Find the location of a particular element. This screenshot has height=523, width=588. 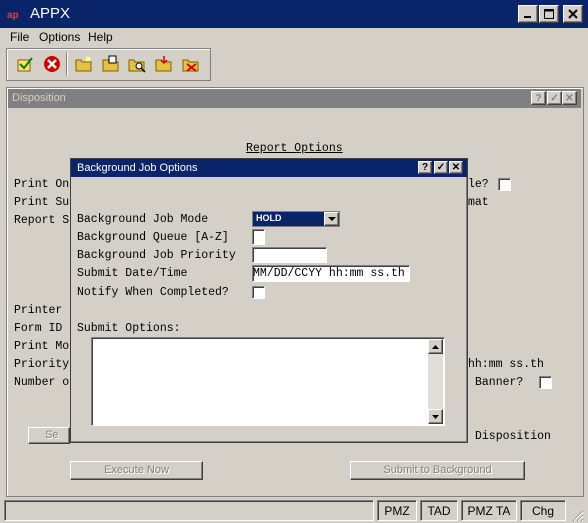

disposition-close-button: ✕ is located at coordinates (569, 98).